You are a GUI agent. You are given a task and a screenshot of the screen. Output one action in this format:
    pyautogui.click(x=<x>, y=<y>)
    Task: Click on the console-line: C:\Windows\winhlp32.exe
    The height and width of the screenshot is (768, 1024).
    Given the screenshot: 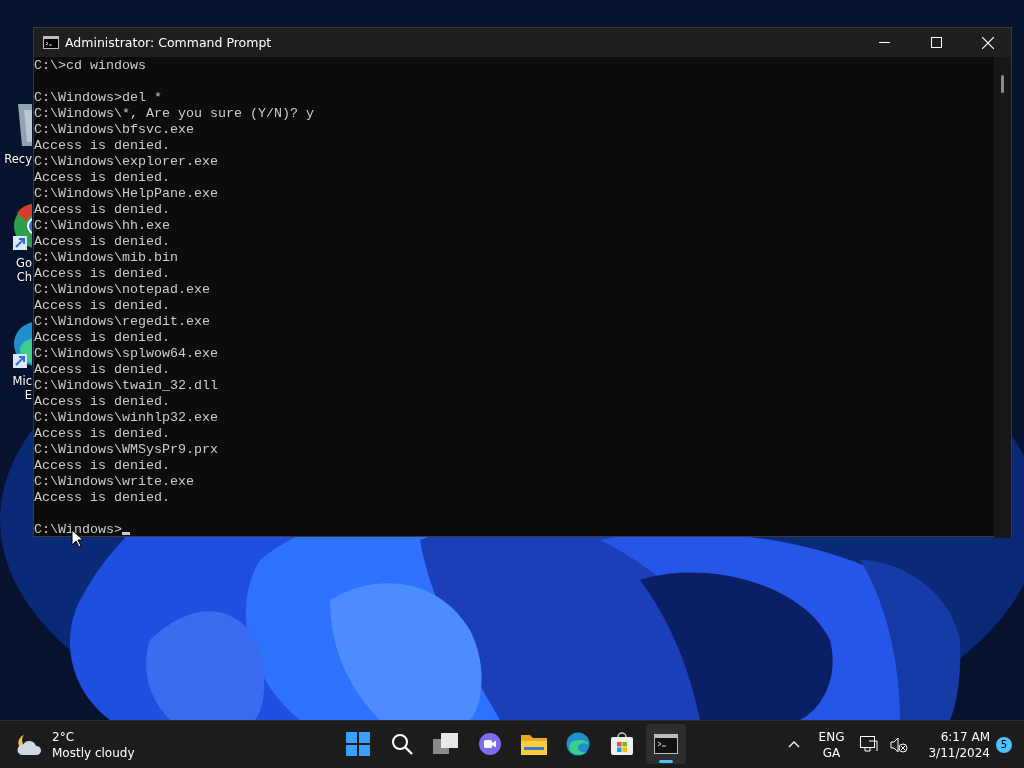 What is the action you would take?
    pyautogui.click(x=126, y=417)
    